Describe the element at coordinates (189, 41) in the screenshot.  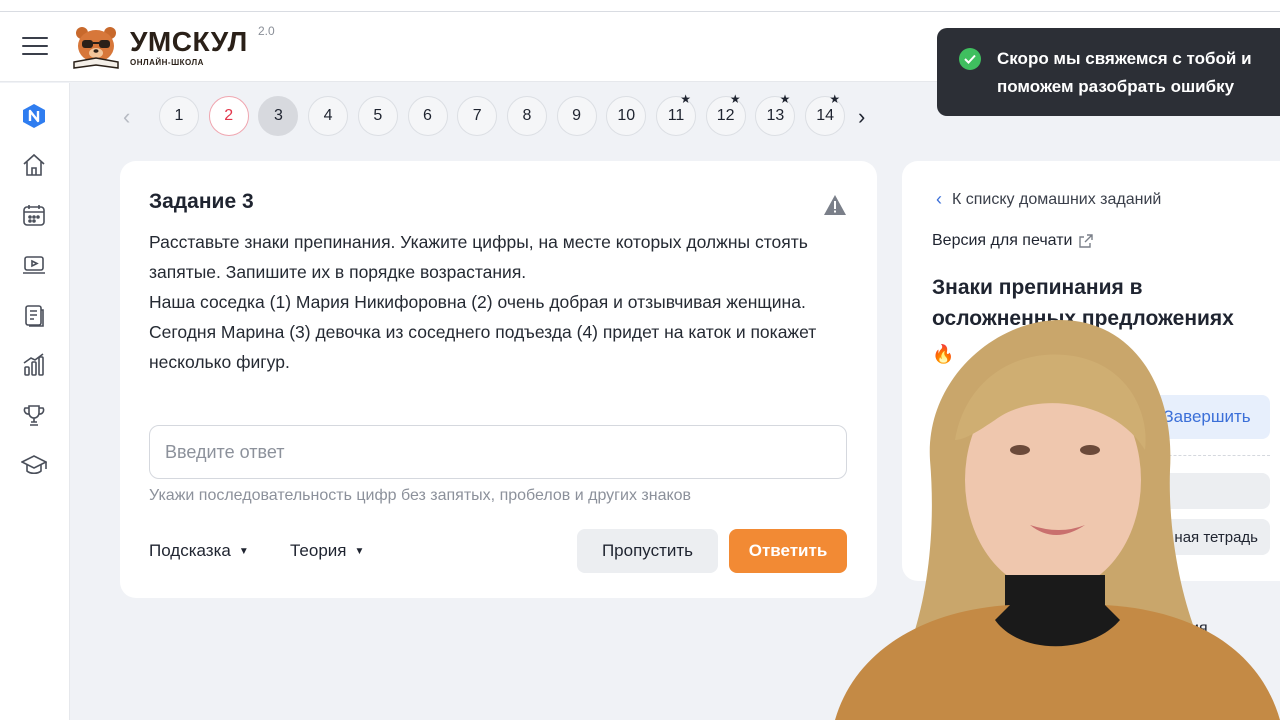
I see `logo-title: УМСКУЛ` at that location.